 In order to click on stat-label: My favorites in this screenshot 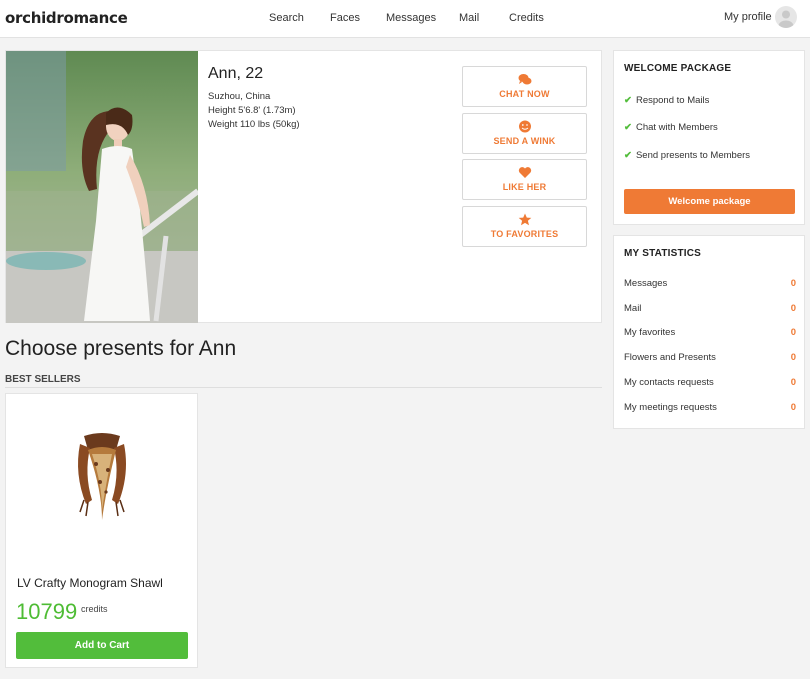, I will do `click(650, 332)`.